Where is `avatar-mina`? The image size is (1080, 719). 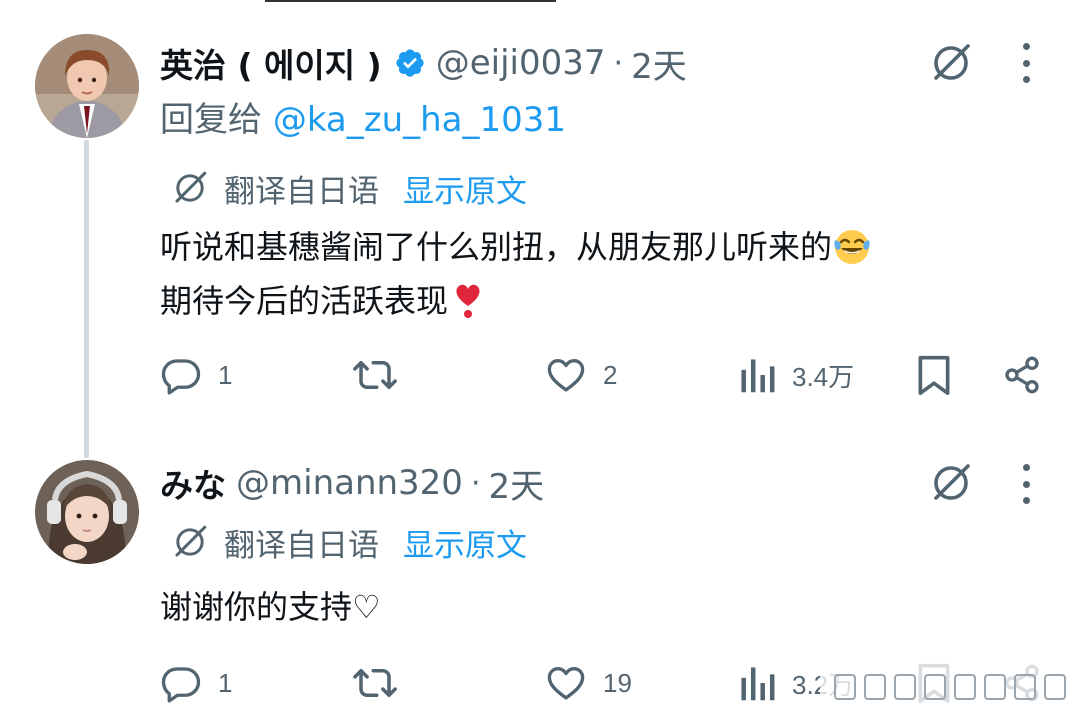
avatar-mina is located at coordinates (87, 512).